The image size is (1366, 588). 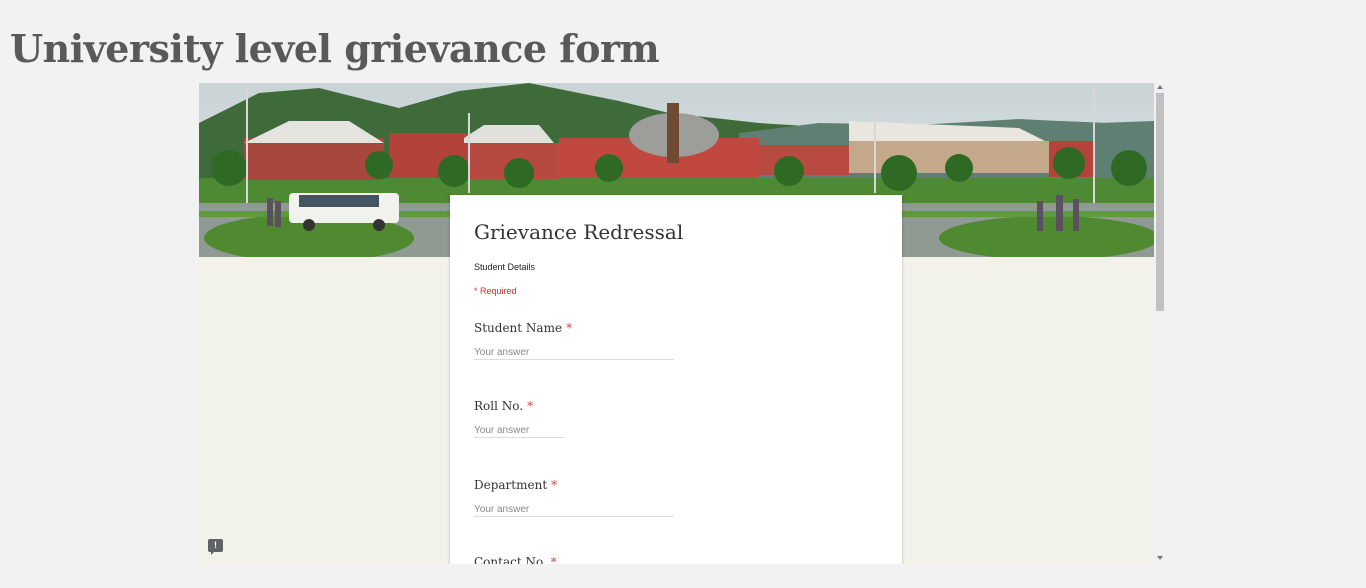 What do you see at coordinates (519, 418) in the screenshot?
I see `question-roll-no: Roll No. * Your answer` at bounding box center [519, 418].